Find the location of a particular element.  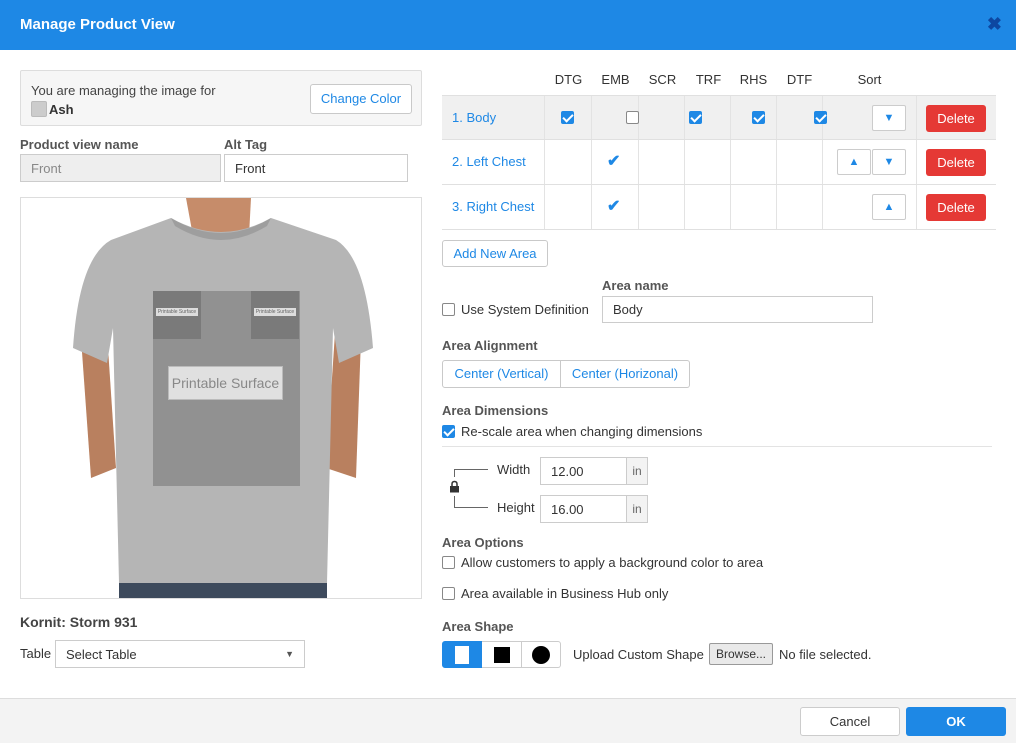

area-name-label: Area name is located at coordinates (635, 285).